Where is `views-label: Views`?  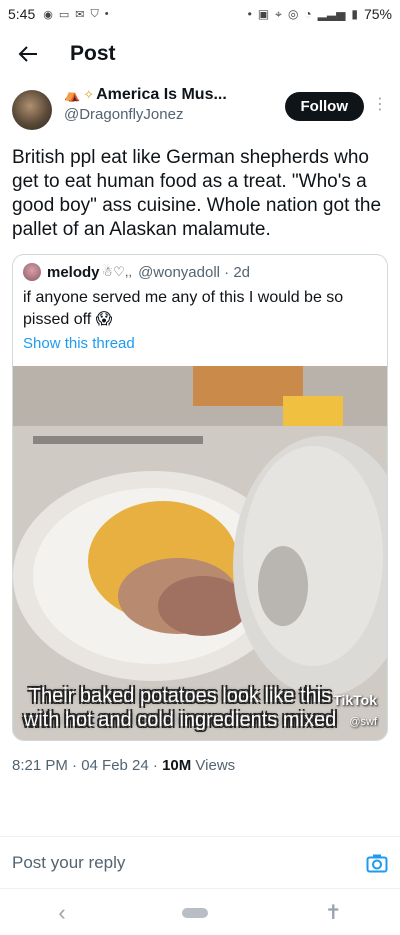
views-label: Views is located at coordinates (213, 765).